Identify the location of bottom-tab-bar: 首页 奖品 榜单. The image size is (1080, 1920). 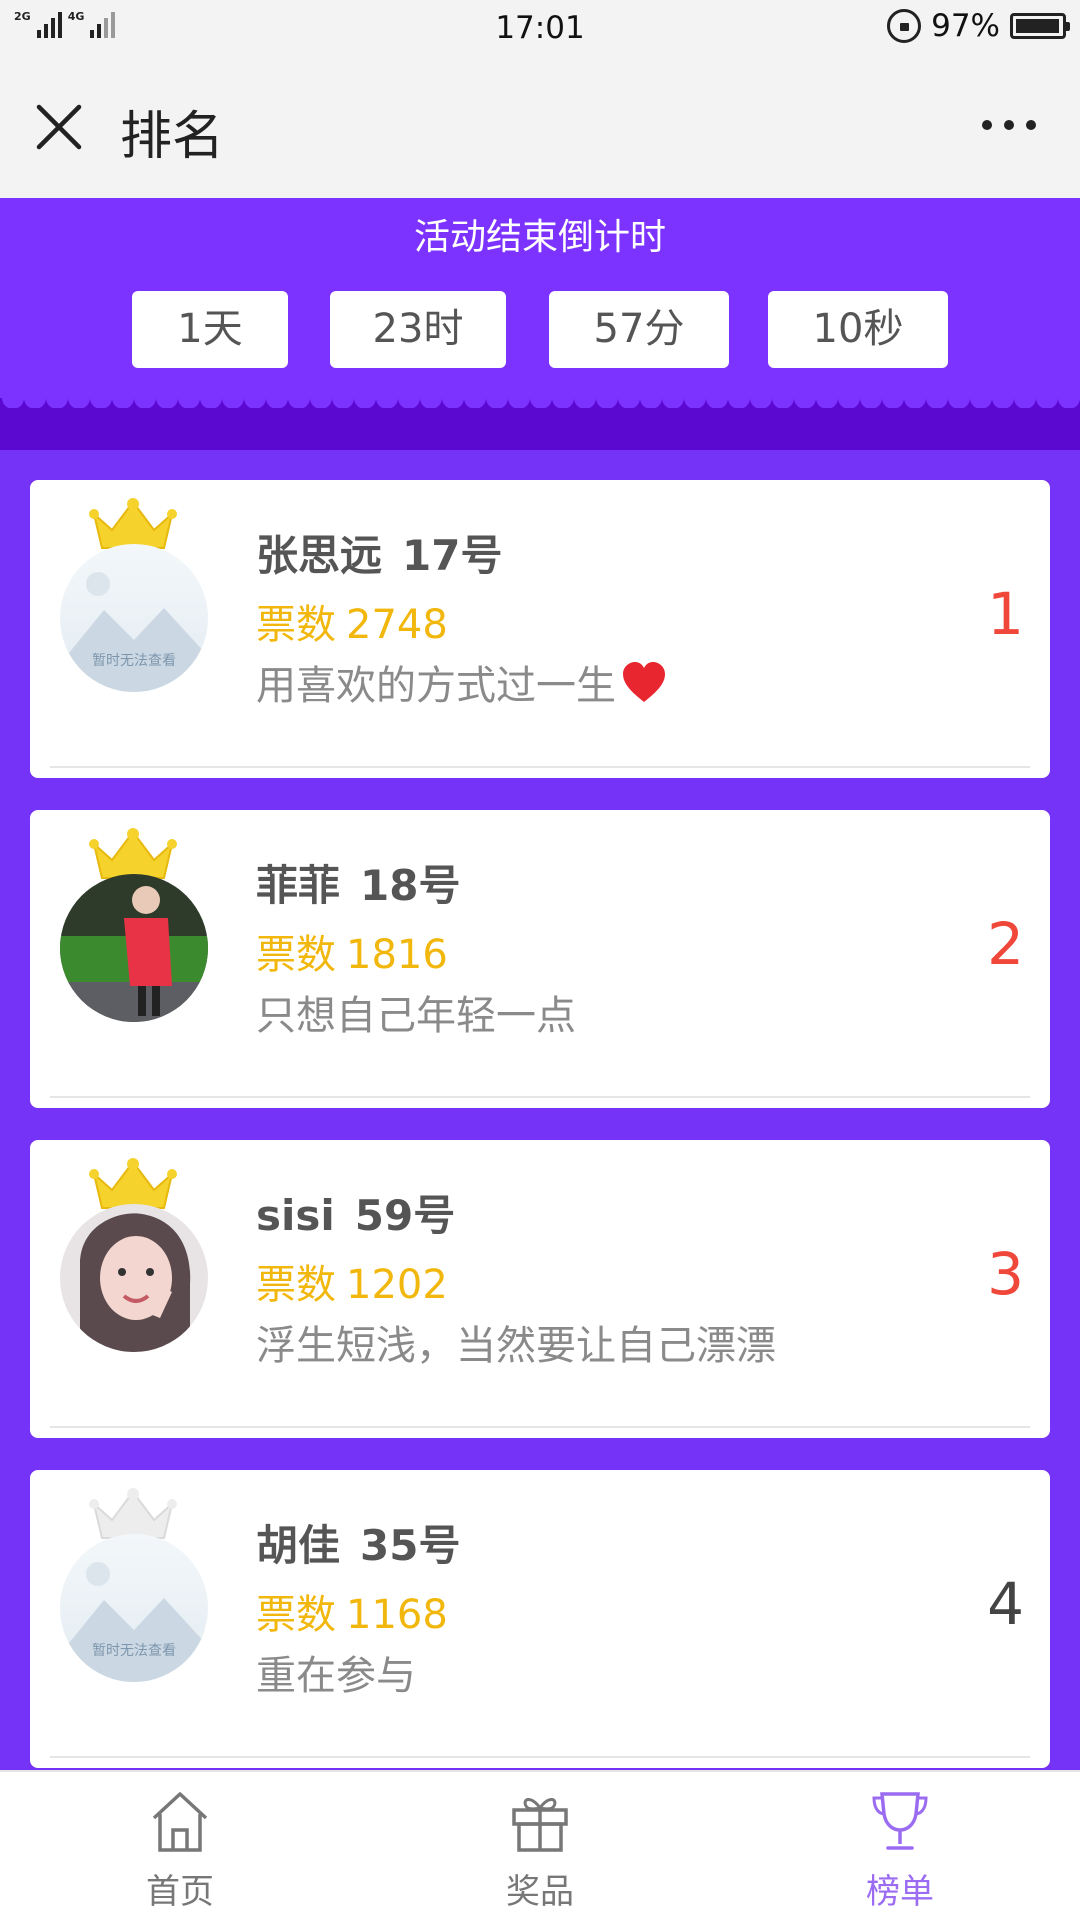
(540, 1845).